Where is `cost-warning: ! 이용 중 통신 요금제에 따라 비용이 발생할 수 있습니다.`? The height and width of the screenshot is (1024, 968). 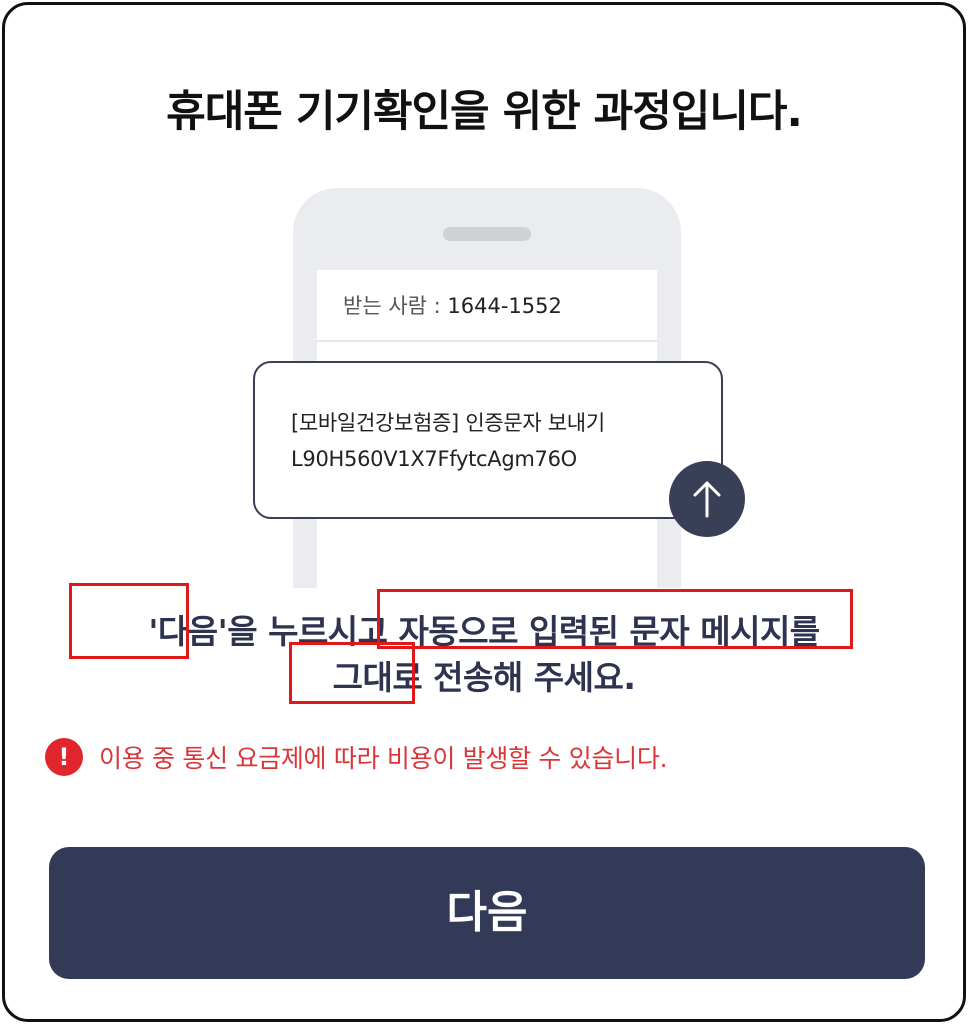
cost-warning: ! 이용 중 통신 요금제에 따라 비용이 발생할 수 있습니다. is located at coordinates (356, 757).